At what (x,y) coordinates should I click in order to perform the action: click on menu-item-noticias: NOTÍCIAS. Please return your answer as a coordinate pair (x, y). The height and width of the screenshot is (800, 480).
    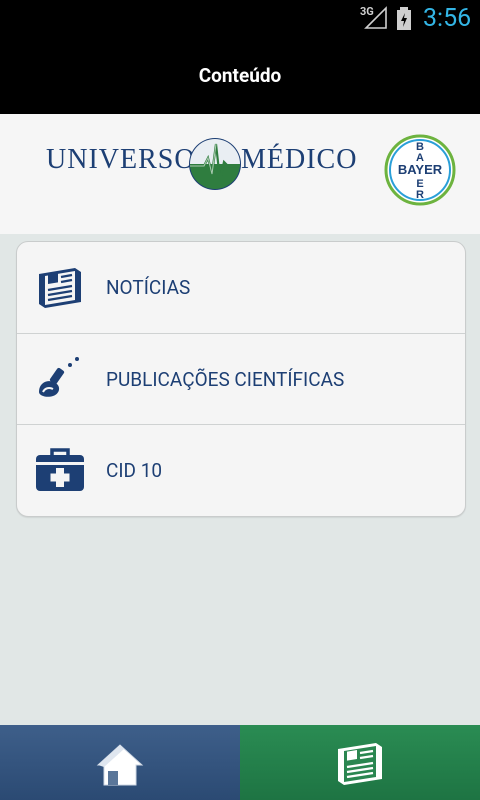
    Looking at the image, I should click on (241, 287).